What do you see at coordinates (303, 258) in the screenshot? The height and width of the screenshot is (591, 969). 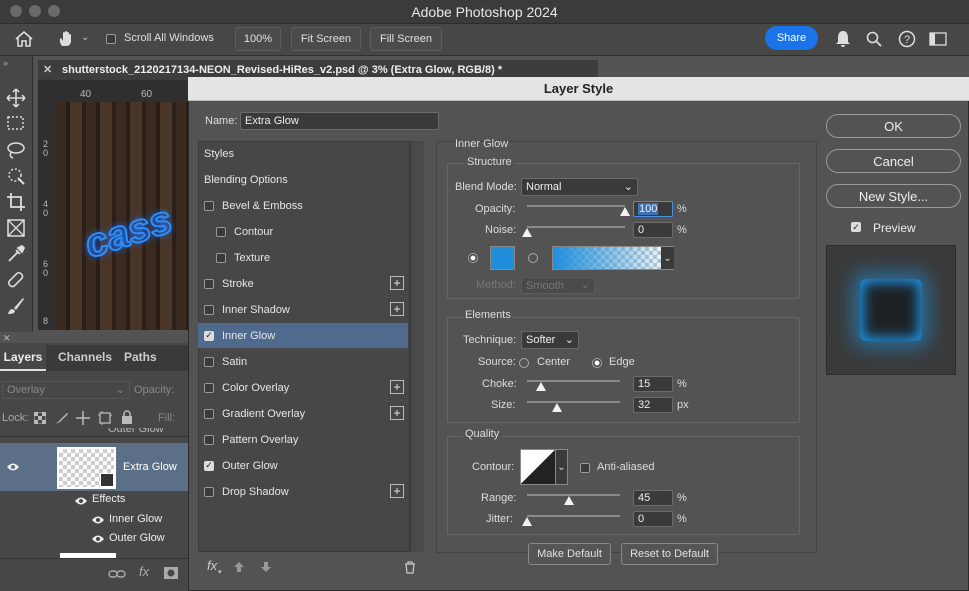 I see `style-item-texture: Texture` at bounding box center [303, 258].